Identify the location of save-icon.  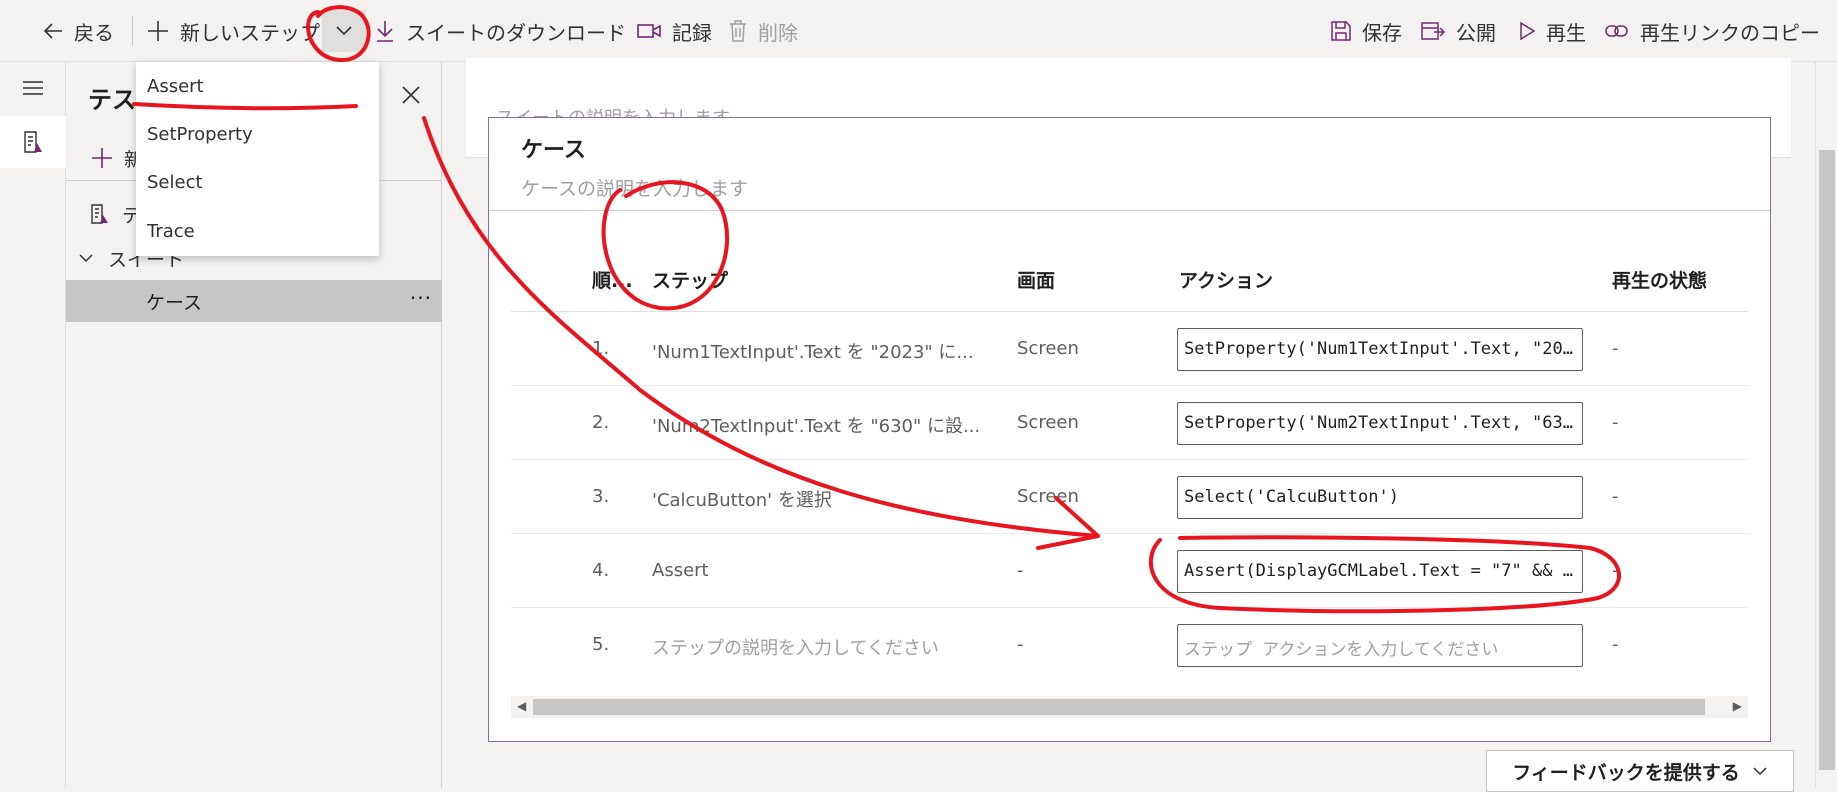
(1341, 31).